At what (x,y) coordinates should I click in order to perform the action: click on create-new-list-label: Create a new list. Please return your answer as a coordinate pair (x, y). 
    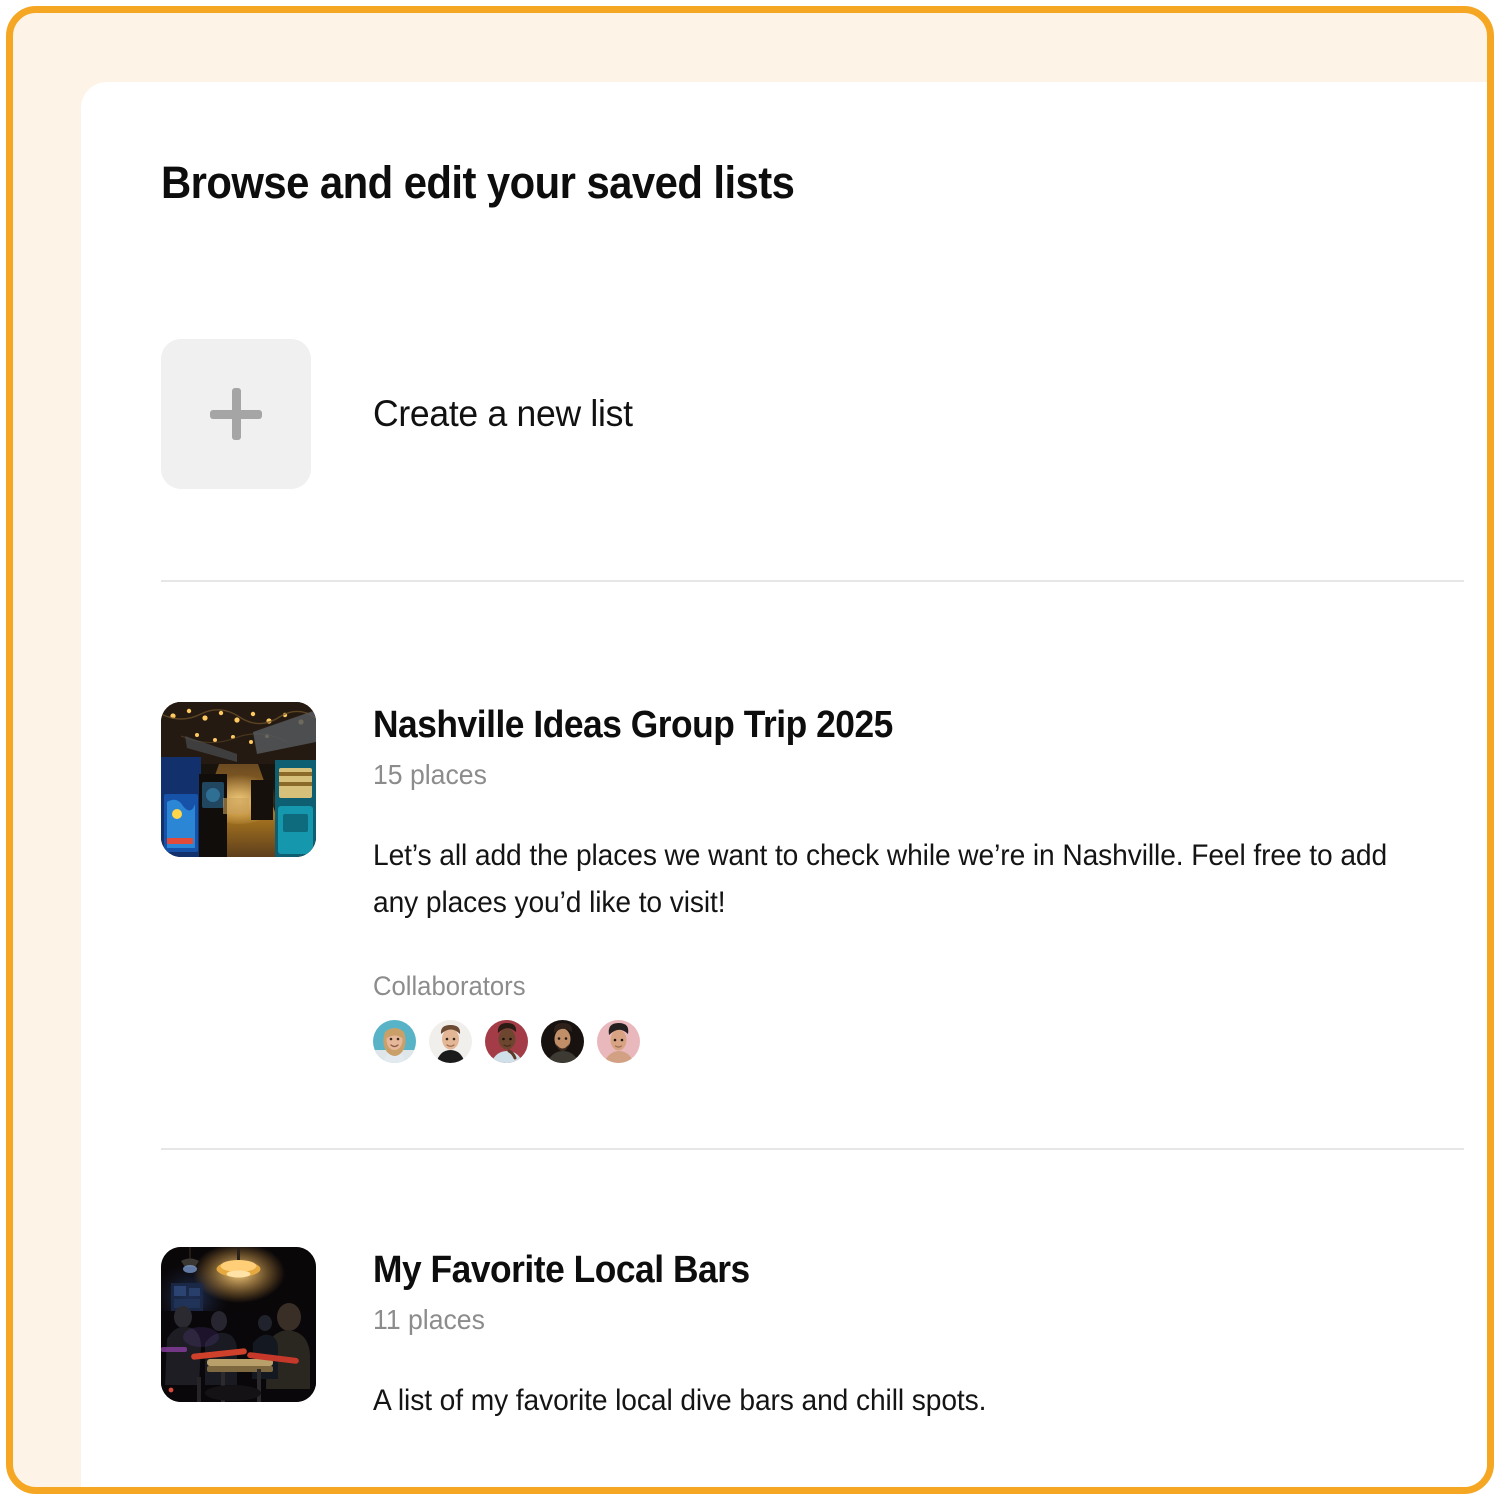
    Looking at the image, I should click on (503, 413).